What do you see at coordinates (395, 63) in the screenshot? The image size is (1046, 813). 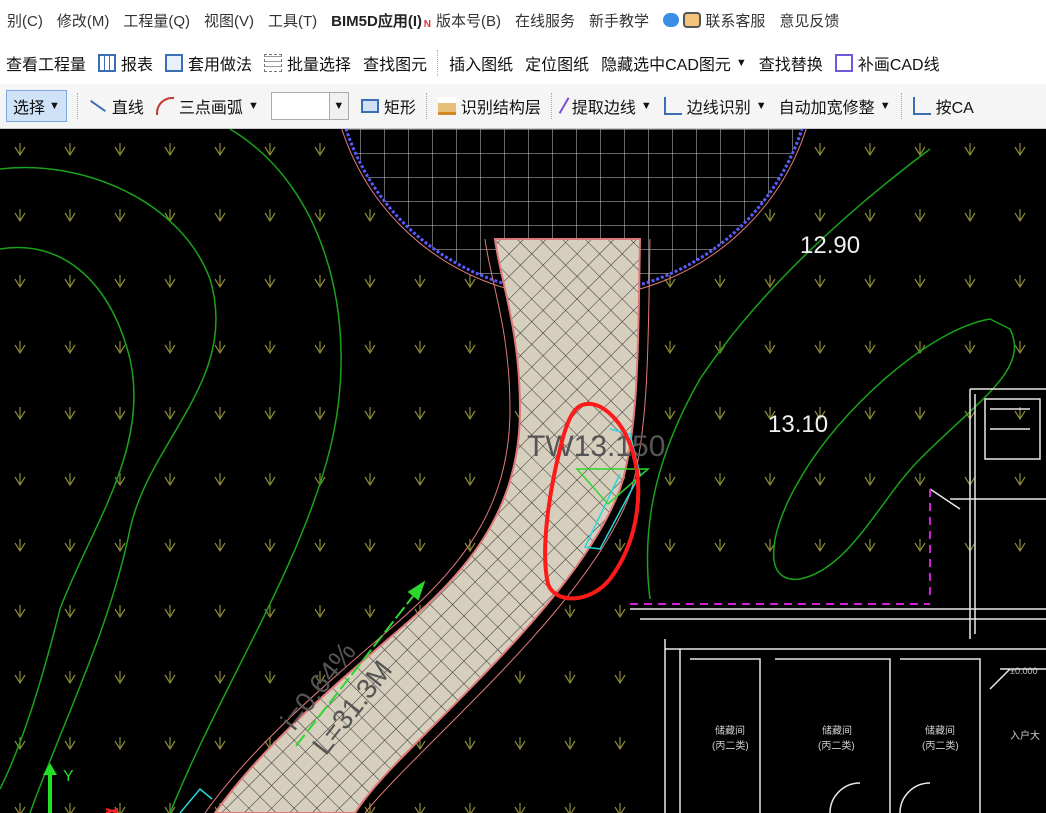 I see `find-element-button: 查找图元` at bounding box center [395, 63].